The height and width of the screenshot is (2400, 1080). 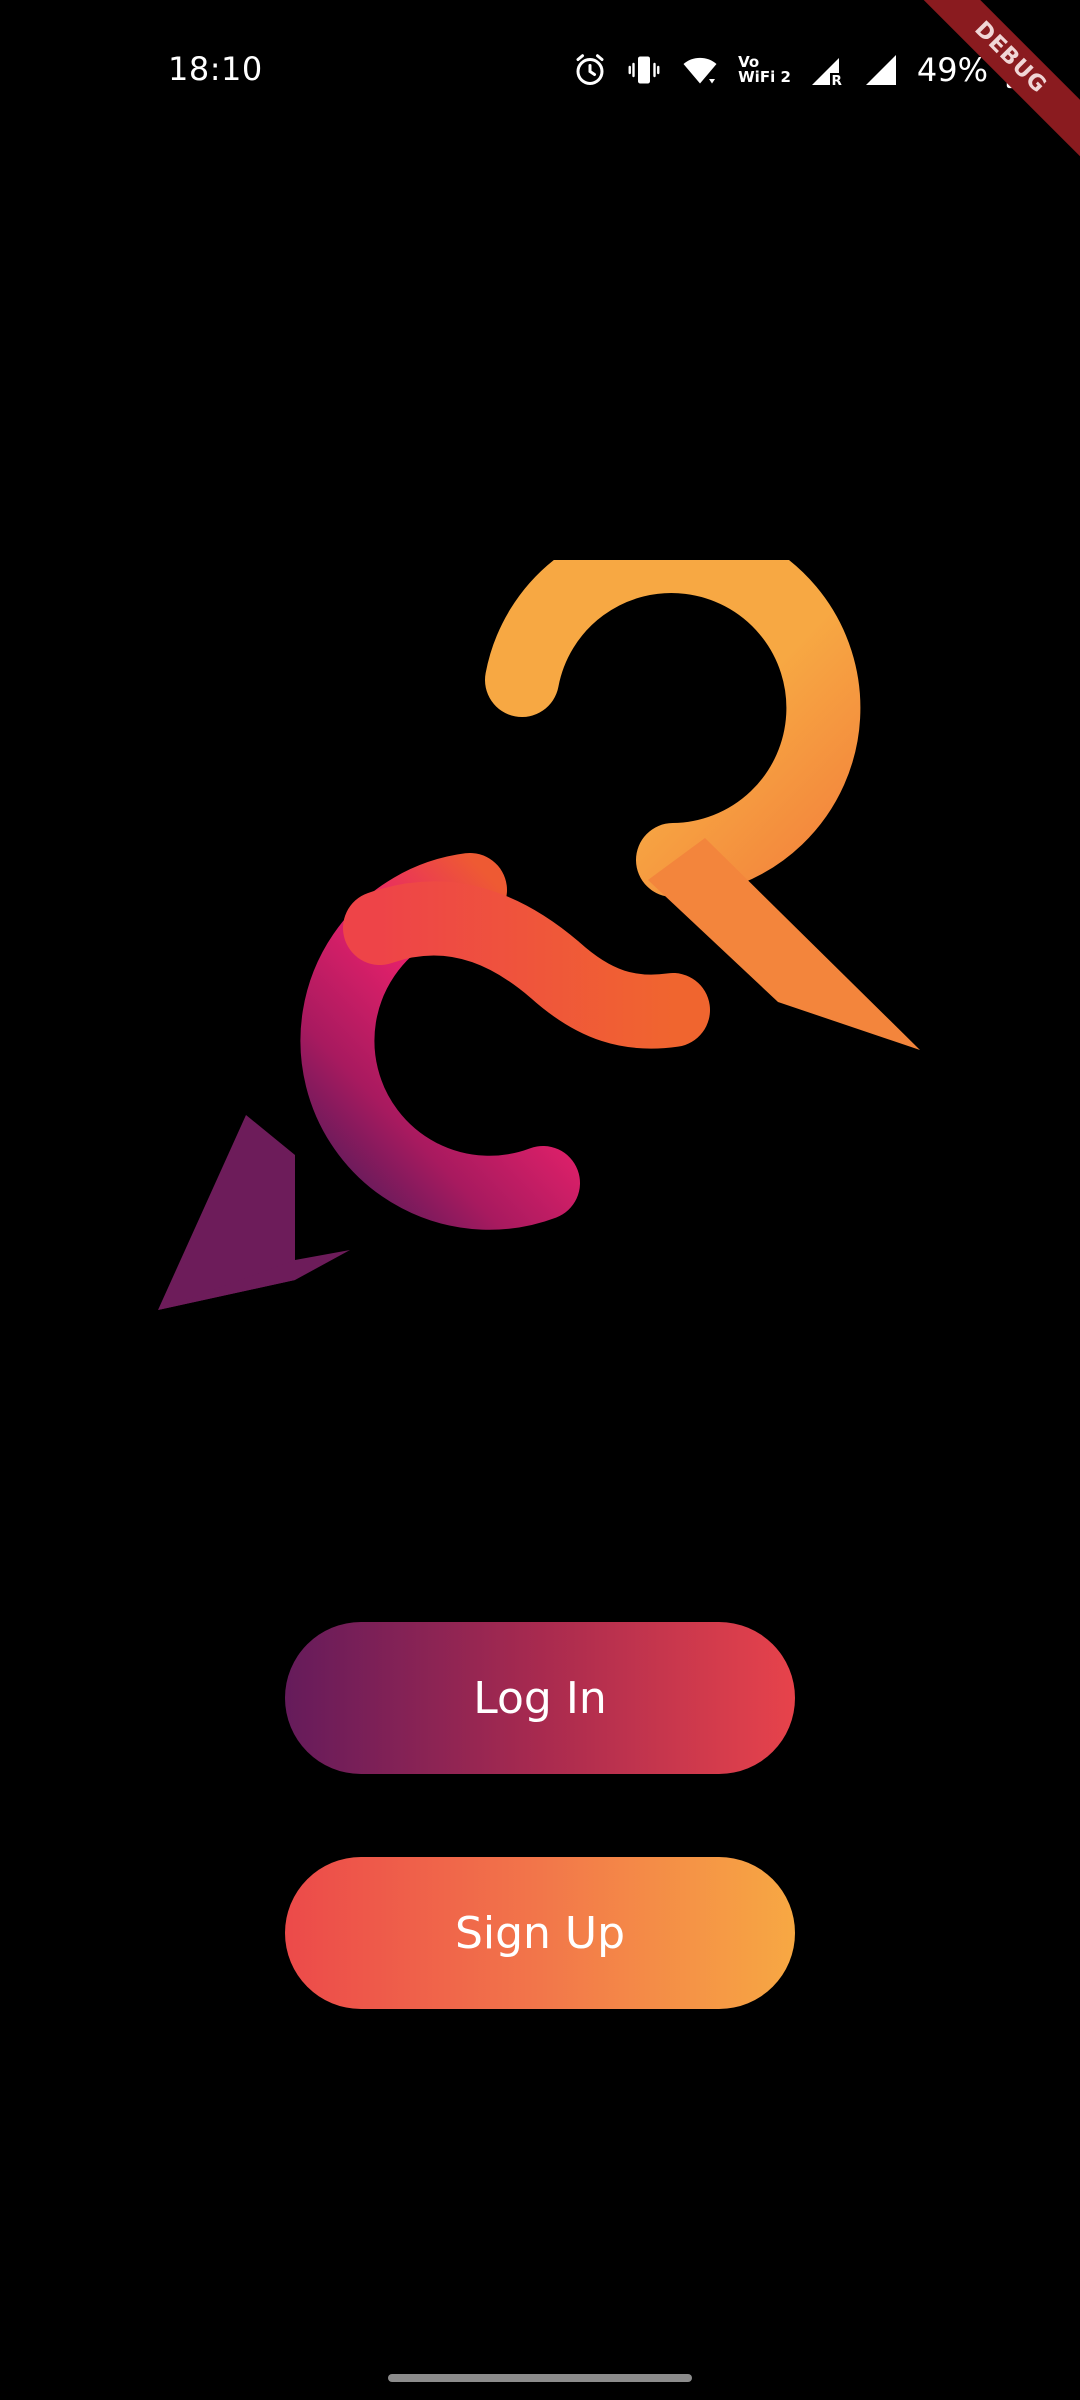 What do you see at coordinates (700, 70) in the screenshot?
I see `wifi-icon` at bounding box center [700, 70].